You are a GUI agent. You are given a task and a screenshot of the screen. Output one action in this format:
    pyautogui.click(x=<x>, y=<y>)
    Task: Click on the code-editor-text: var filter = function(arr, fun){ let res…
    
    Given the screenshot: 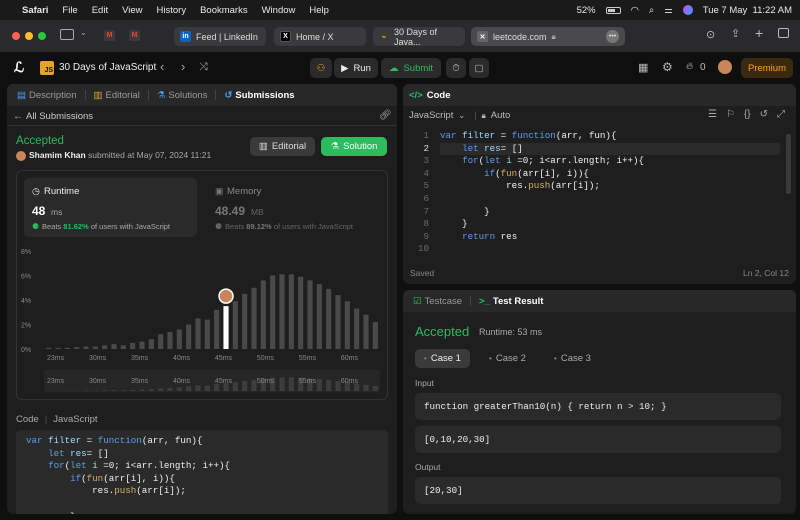 What is the action you would take?
    pyautogui.click(x=610, y=193)
    